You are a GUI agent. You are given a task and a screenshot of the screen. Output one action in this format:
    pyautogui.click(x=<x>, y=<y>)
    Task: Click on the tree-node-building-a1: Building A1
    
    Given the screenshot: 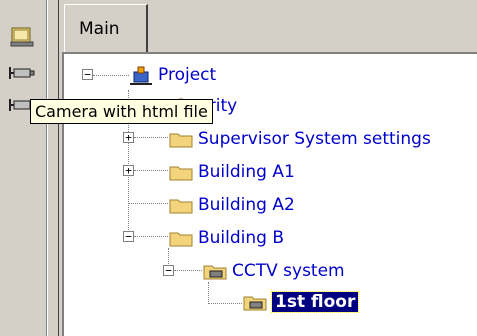 What is the action you would take?
    pyautogui.click(x=231, y=172)
    